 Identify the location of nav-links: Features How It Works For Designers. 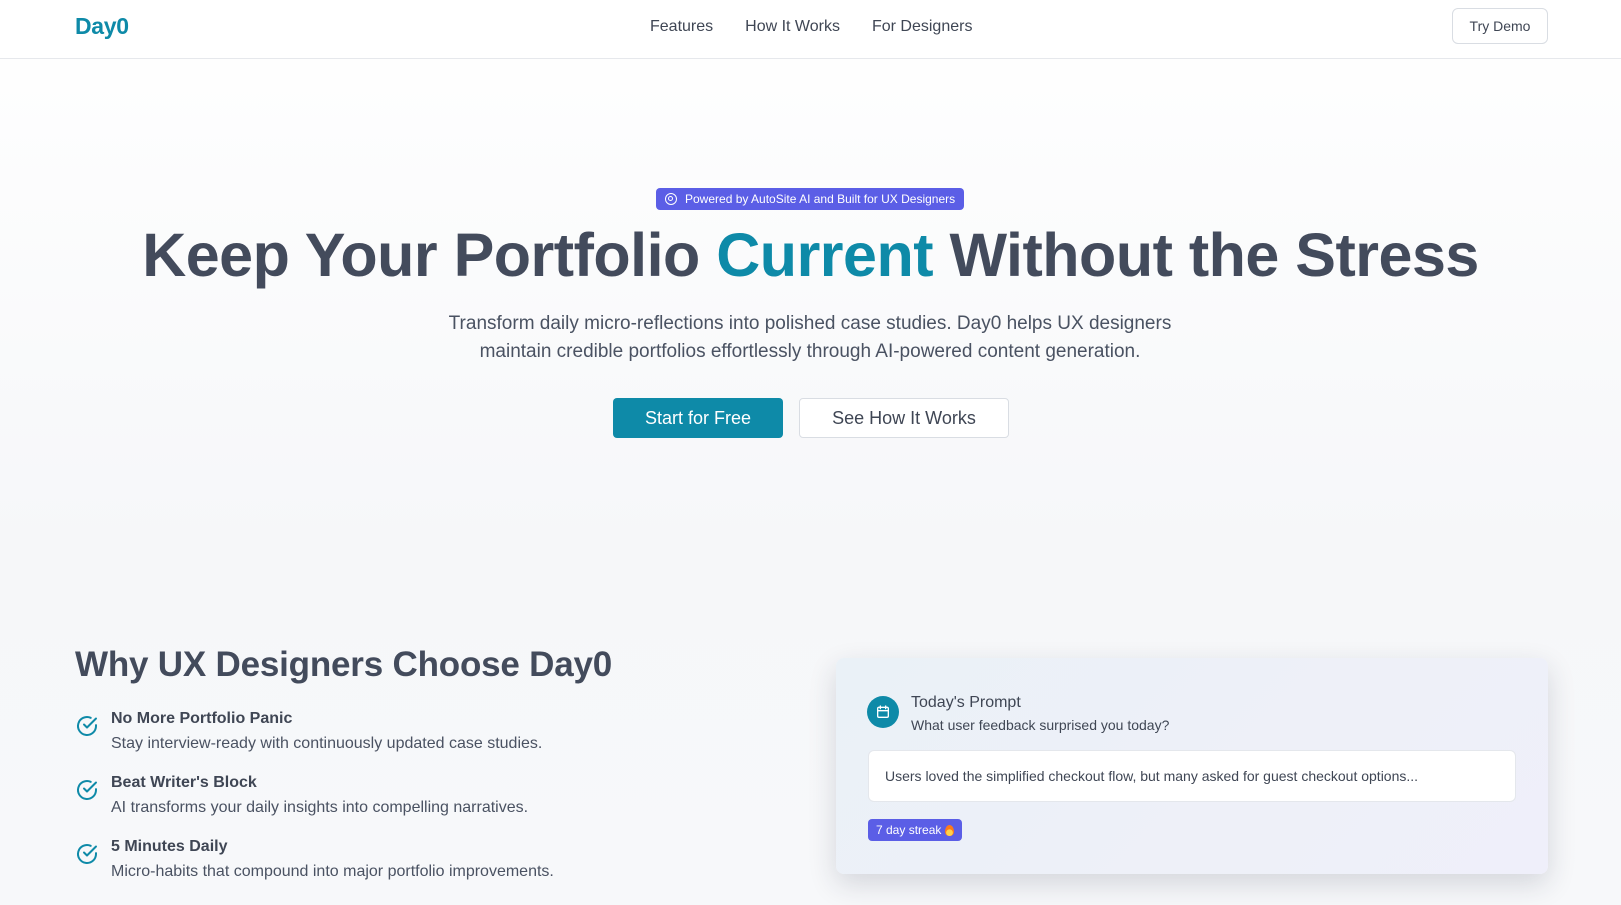
(811, 27).